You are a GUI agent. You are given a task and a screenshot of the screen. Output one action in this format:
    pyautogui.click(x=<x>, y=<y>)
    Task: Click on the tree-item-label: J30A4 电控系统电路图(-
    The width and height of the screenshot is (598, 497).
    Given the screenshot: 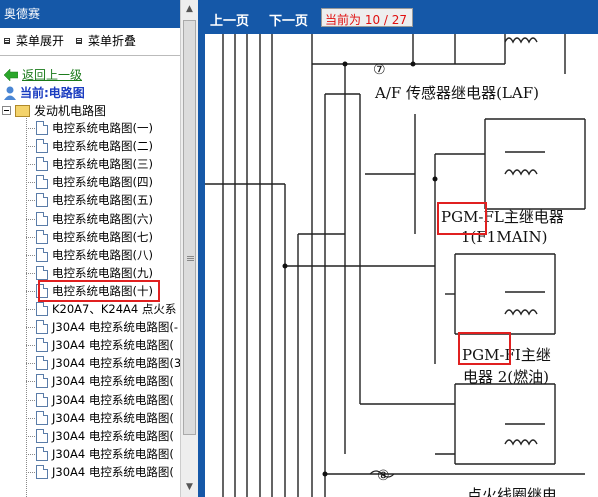 What is the action you would take?
    pyautogui.click(x=115, y=327)
    